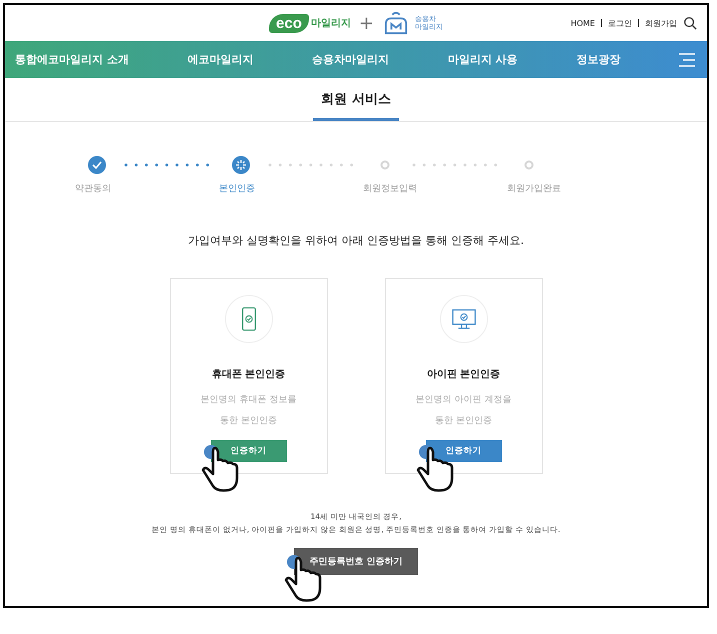 The image size is (717, 634). What do you see at coordinates (463, 374) in the screenshot?
I see `method-title: 아이핀 본인인증` at bounding box center [463, 374].